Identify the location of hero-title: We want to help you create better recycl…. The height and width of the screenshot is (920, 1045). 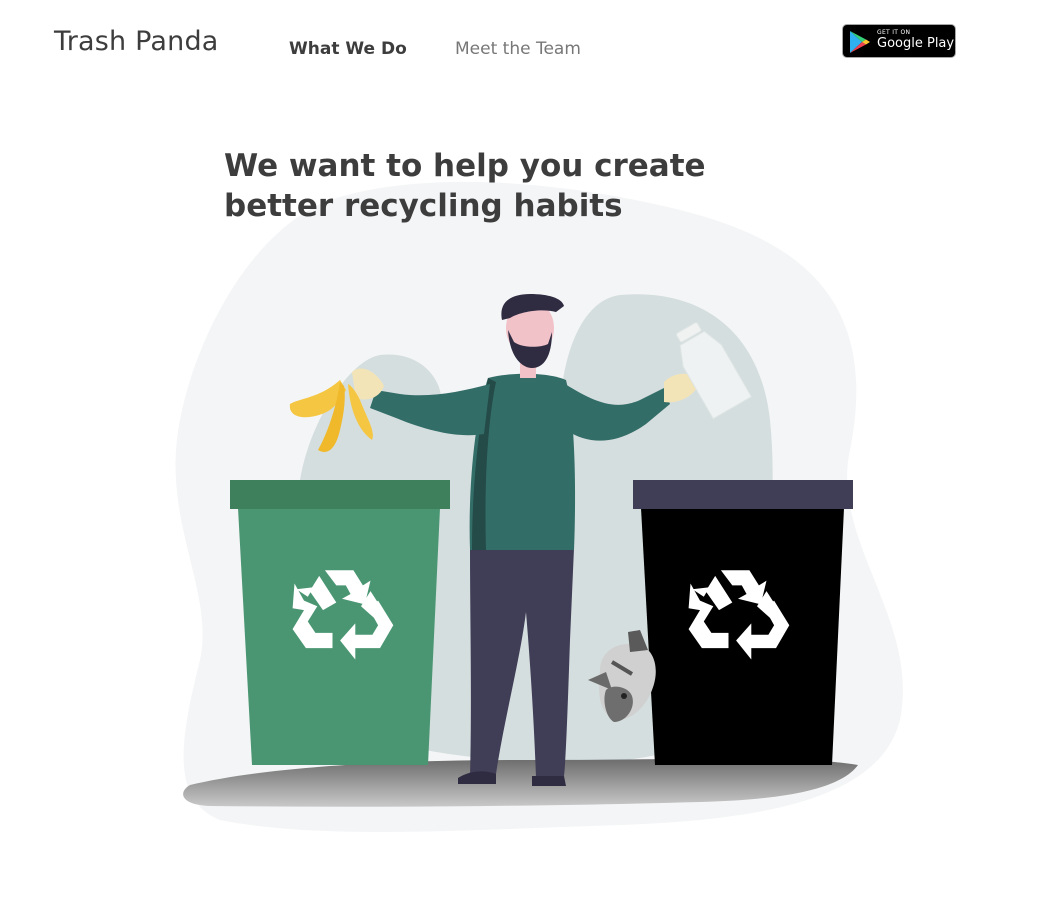
(465, 186).